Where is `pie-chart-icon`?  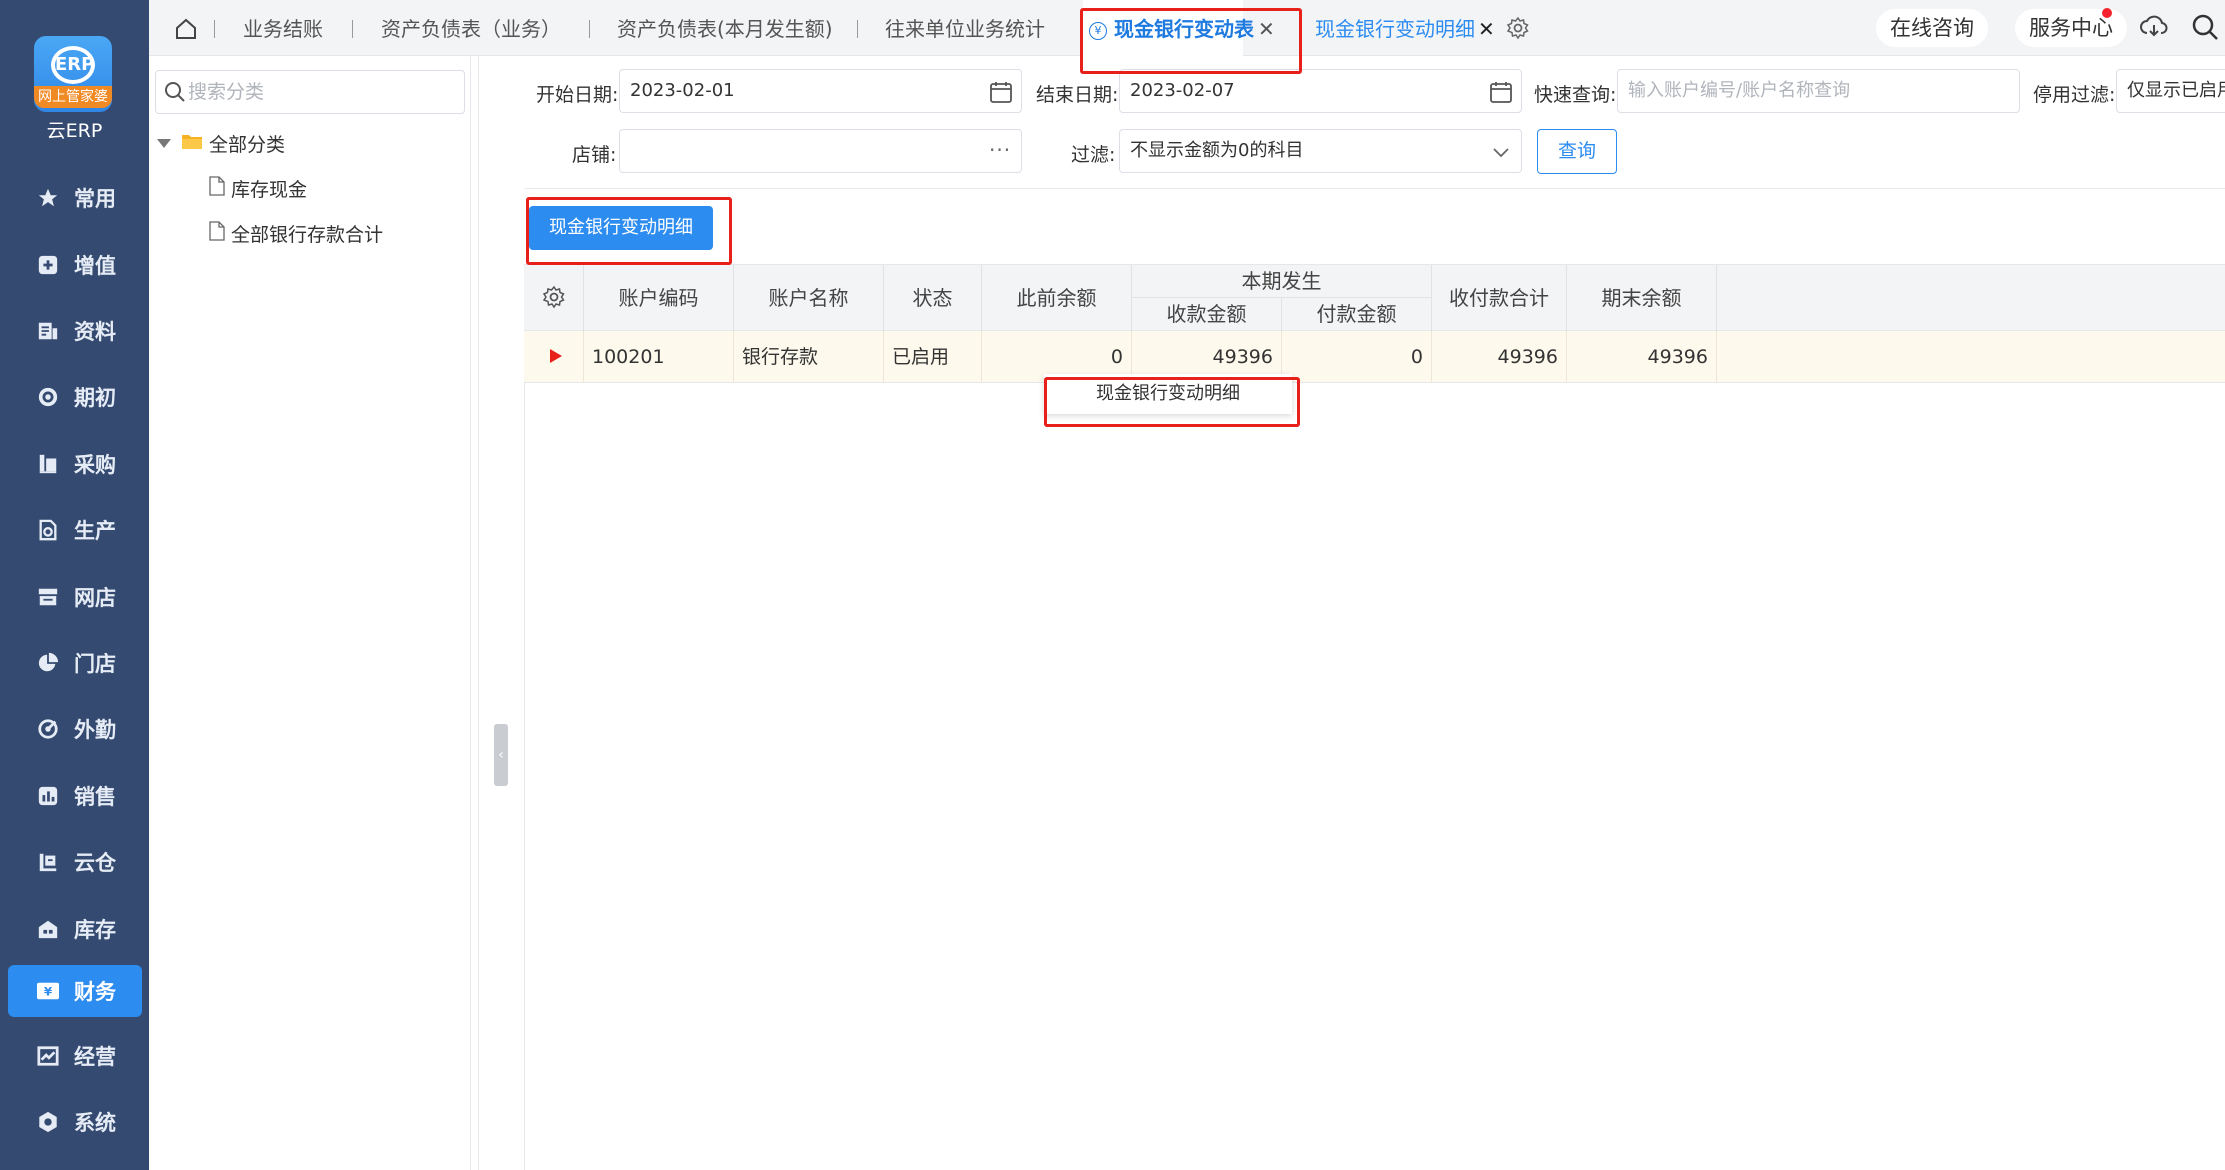
pie-chart-icon is located at coordinates (48, 663).